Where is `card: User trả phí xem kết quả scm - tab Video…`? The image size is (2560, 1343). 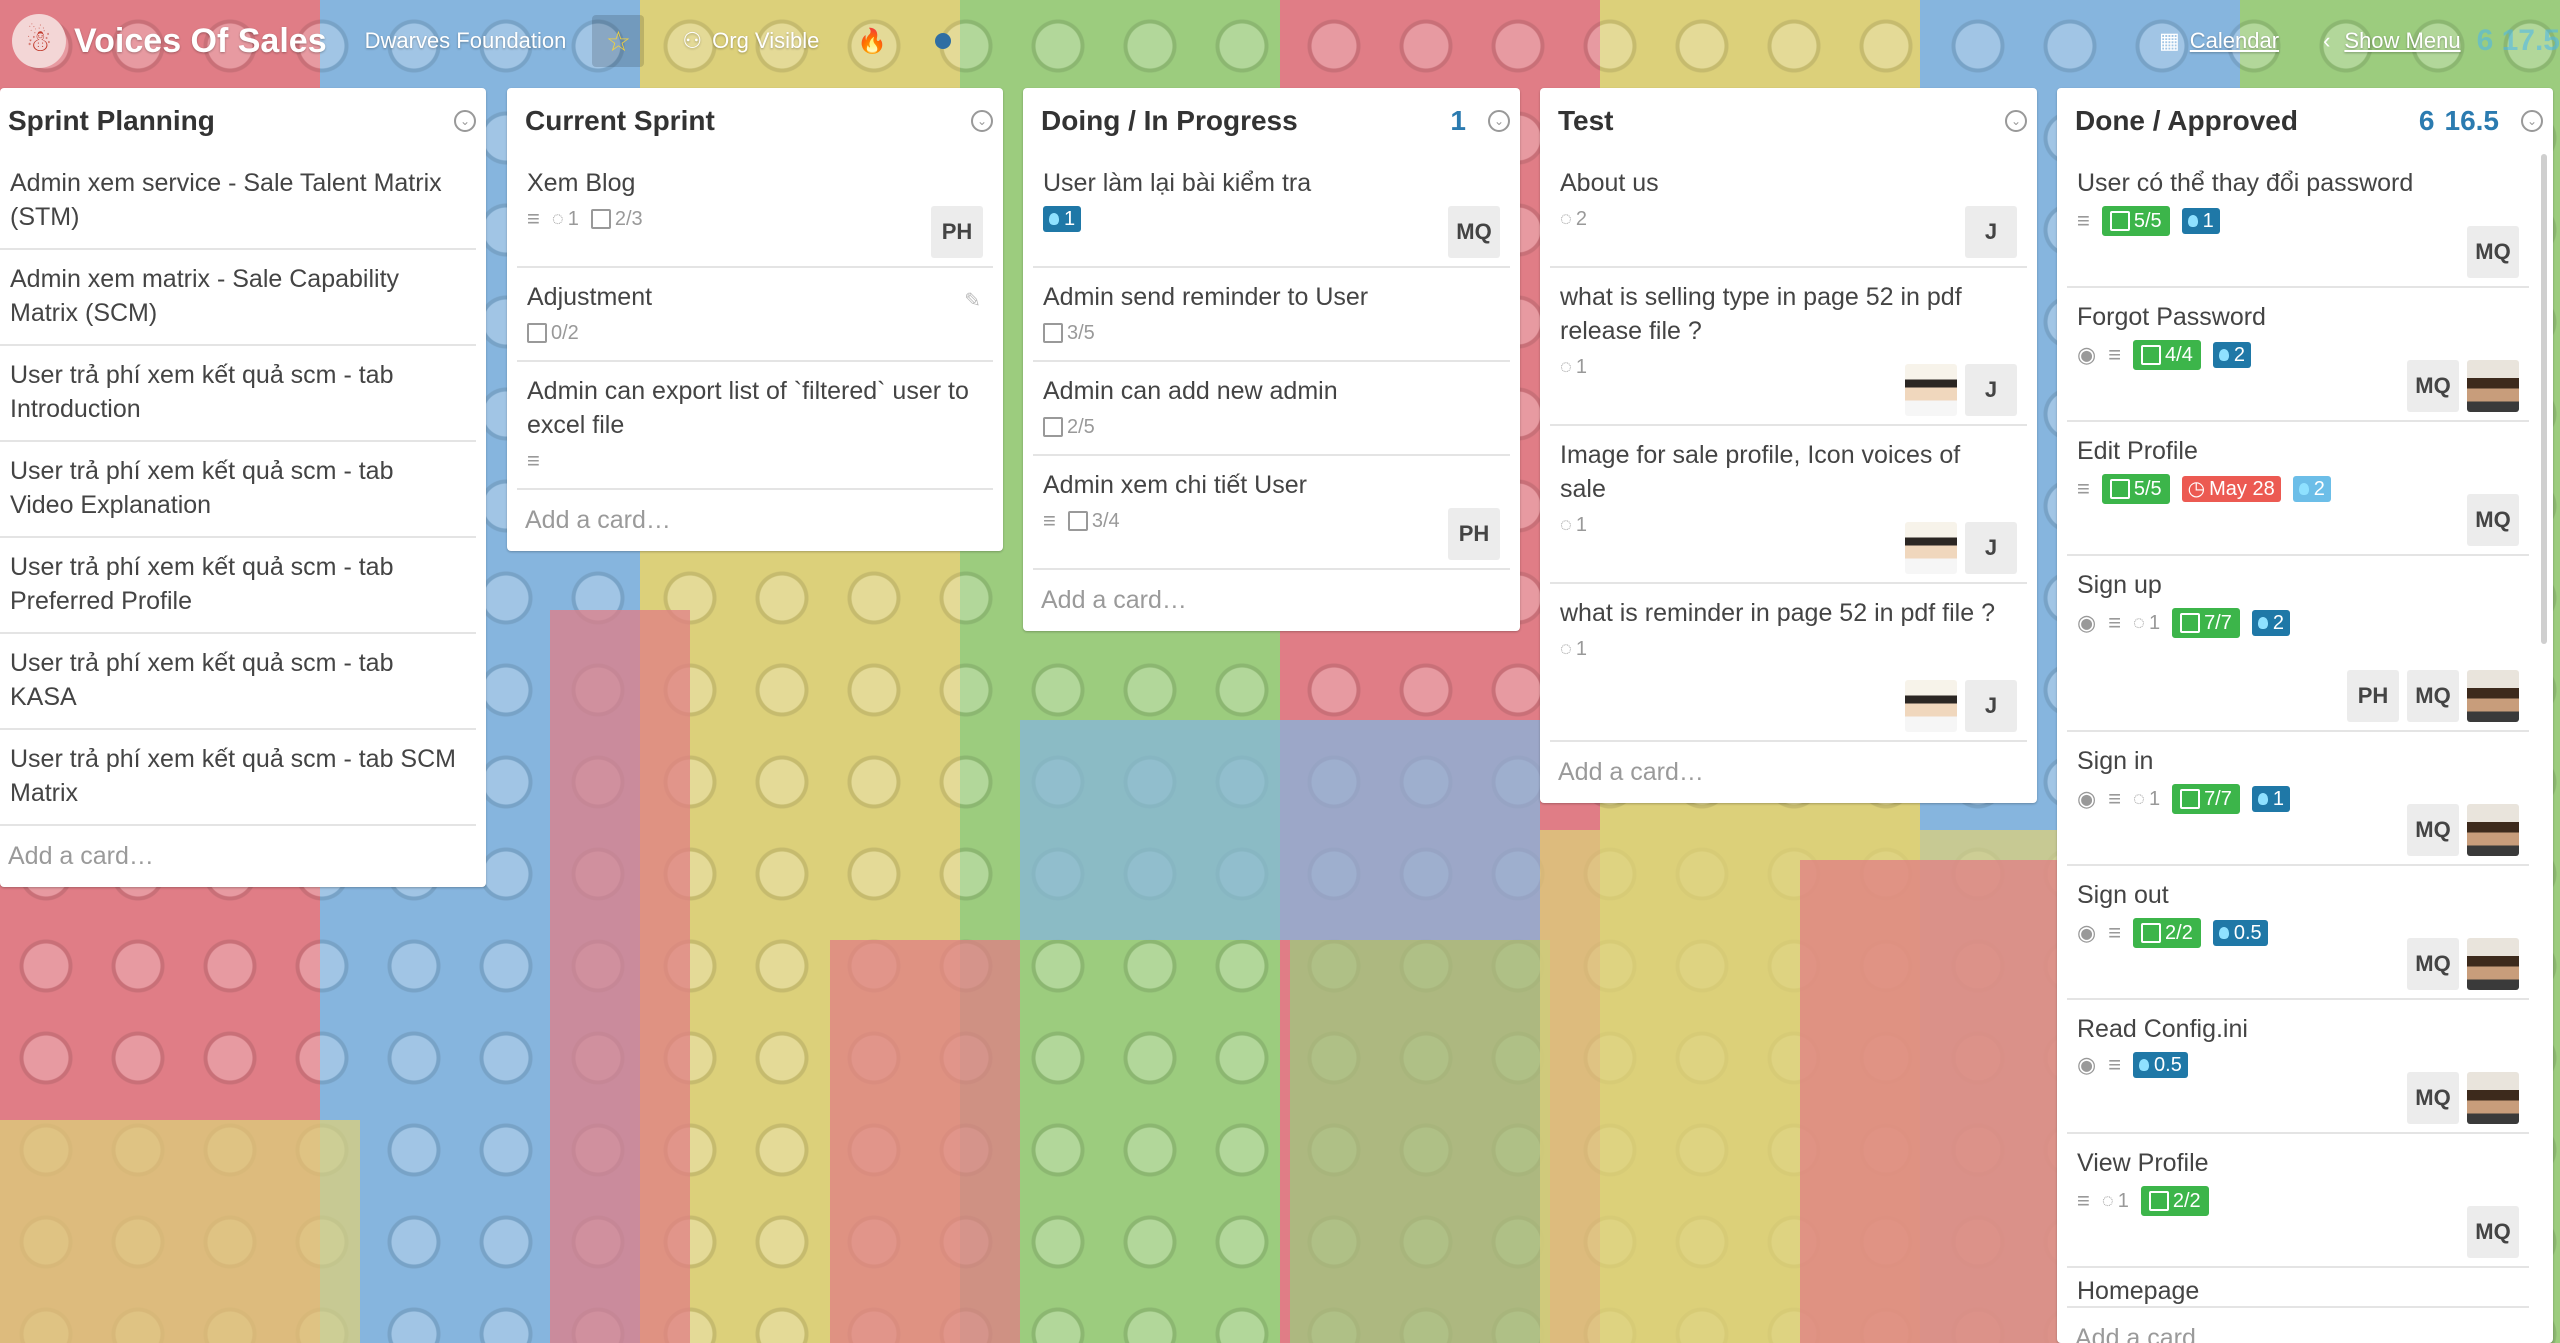 card: User trả phí xem kết quả scm - tab Video… is located at coordinates (238, 490).